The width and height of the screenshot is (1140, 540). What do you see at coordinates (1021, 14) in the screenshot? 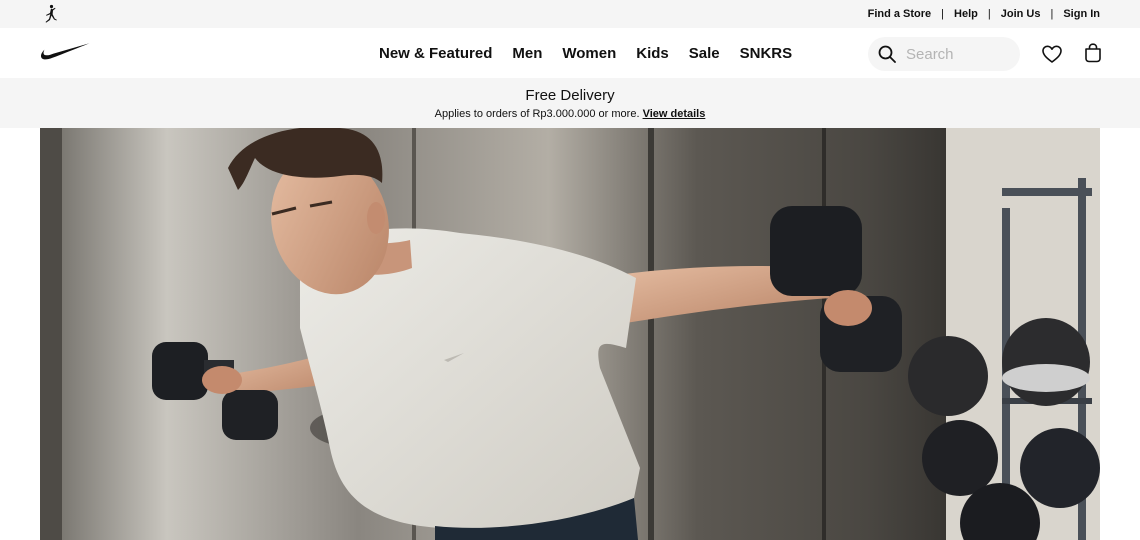
I see `join-us-link: Join Us` at bounding box center [1021, 14].